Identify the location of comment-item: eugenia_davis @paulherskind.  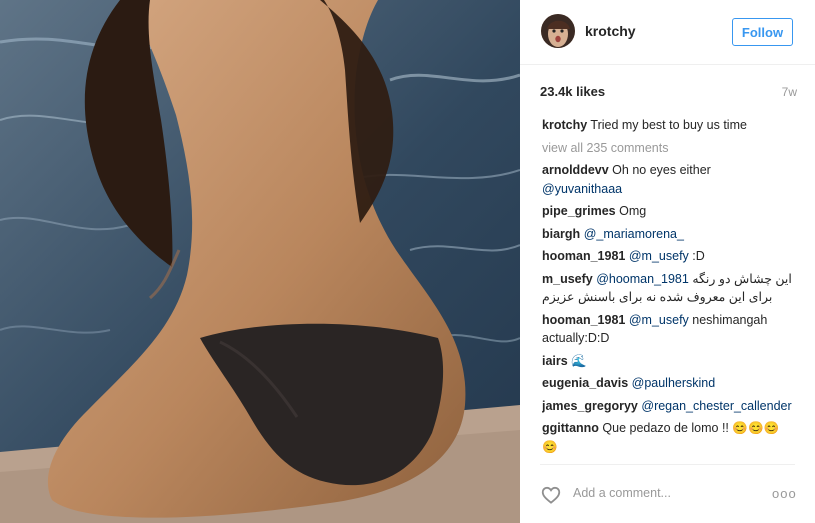
(668, 383).